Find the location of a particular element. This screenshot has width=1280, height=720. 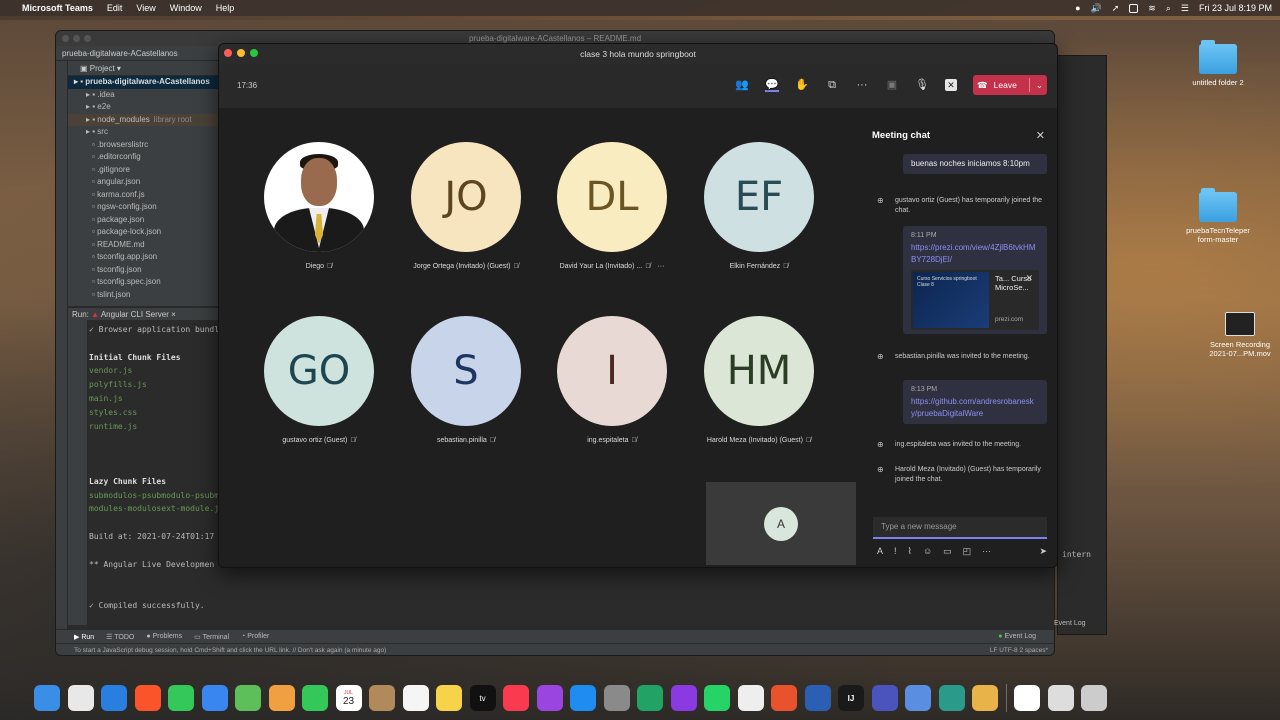

microphone-icon: 🎙 is located at coordinates (922, 85).